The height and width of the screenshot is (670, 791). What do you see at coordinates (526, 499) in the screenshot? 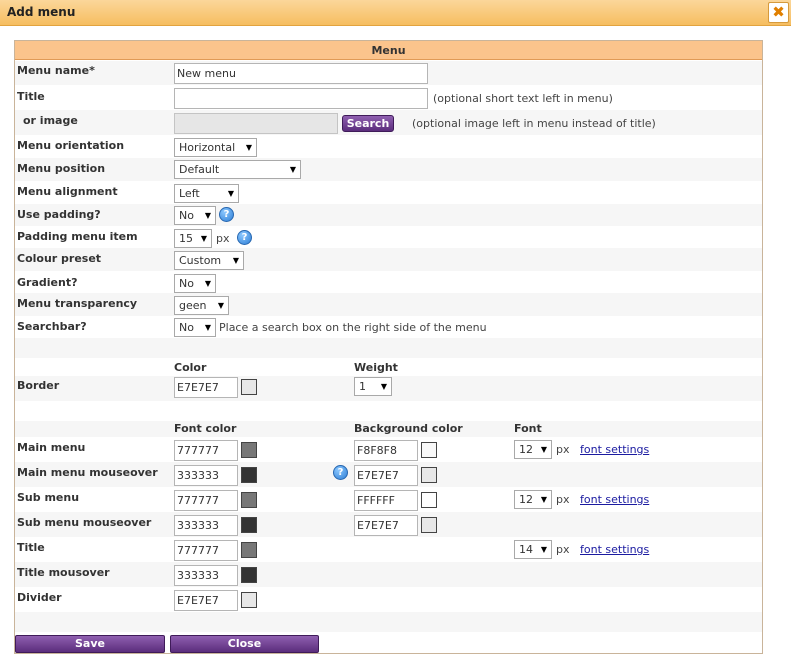
I see `sub-menu-font-size-value: 12` at bounding box center [526, 499].